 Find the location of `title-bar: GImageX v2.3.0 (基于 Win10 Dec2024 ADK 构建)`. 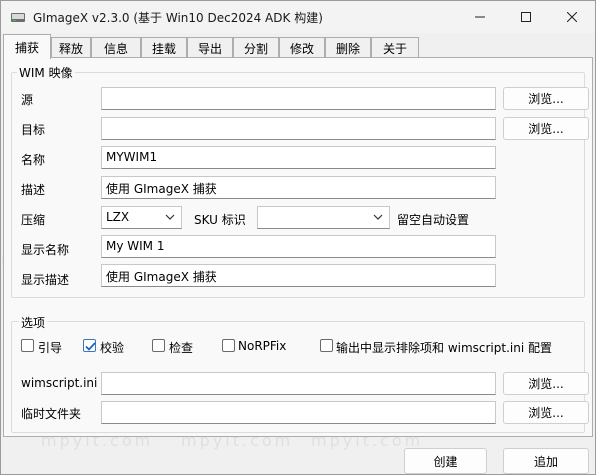

title-bar: GImageX v2.3.0 (基于 Win10 Dec2024 ADK 构建) is located at coordinates (298, 17).